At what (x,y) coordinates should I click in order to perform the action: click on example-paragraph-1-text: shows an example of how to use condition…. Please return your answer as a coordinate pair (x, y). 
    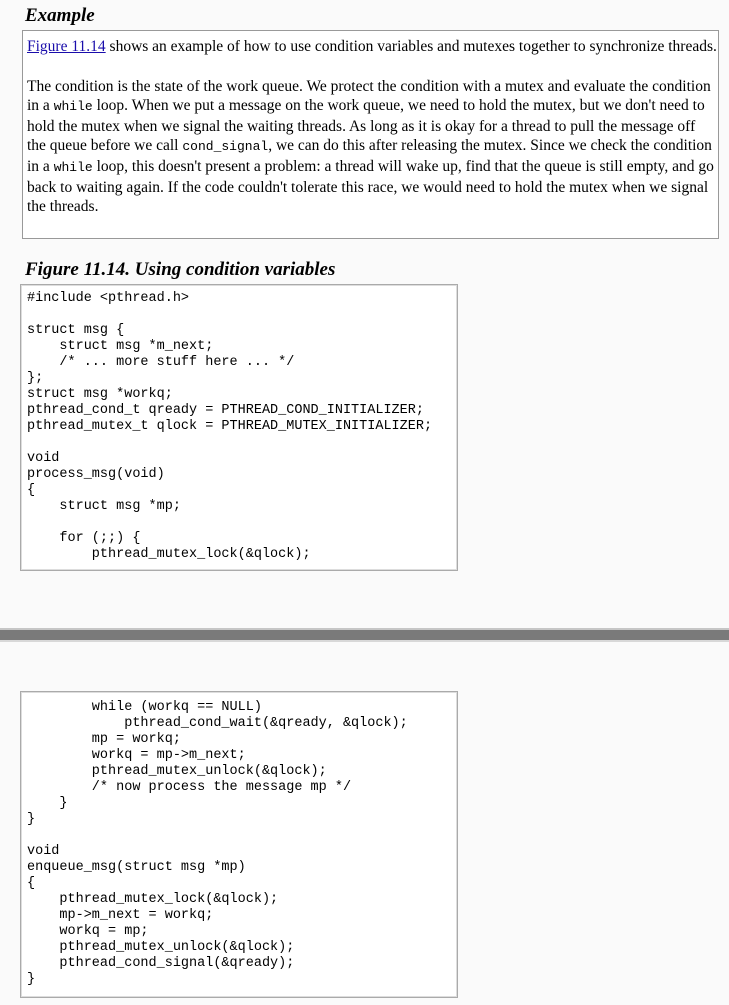
    Looking at the image, I should click on (411, 46).